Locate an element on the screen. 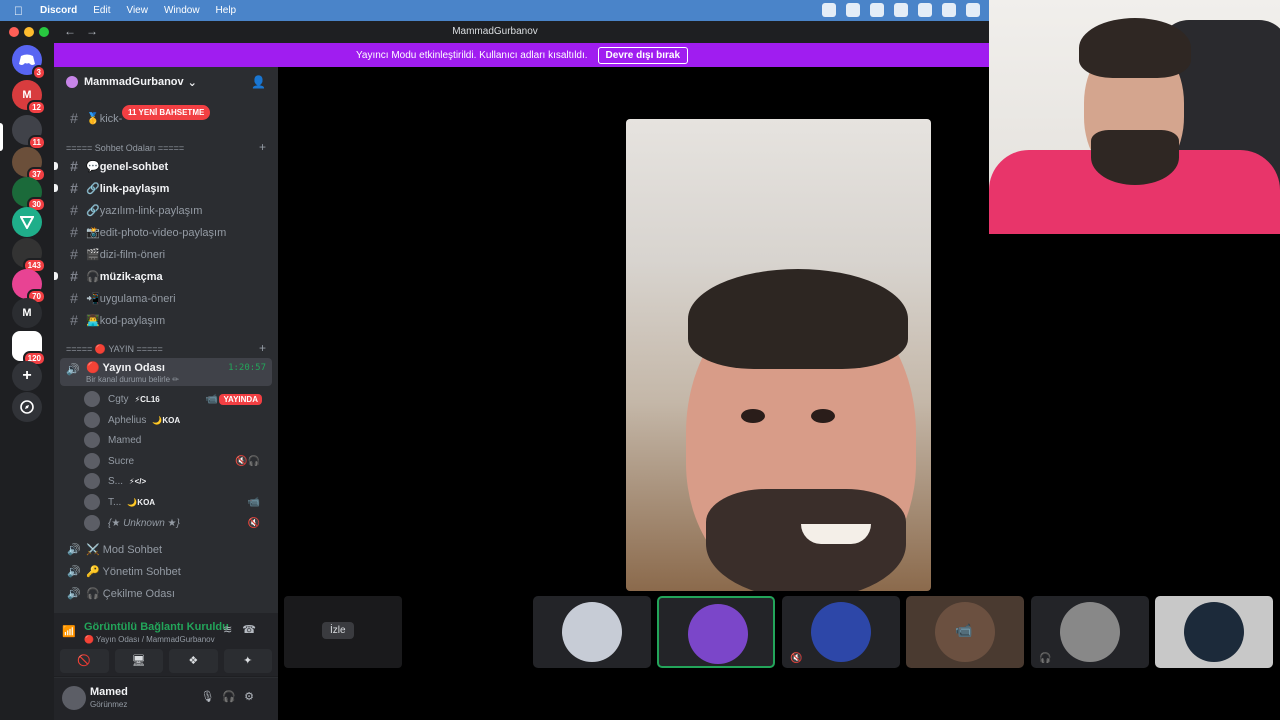  server-badge: 12 is located at coordinates (36, 107).